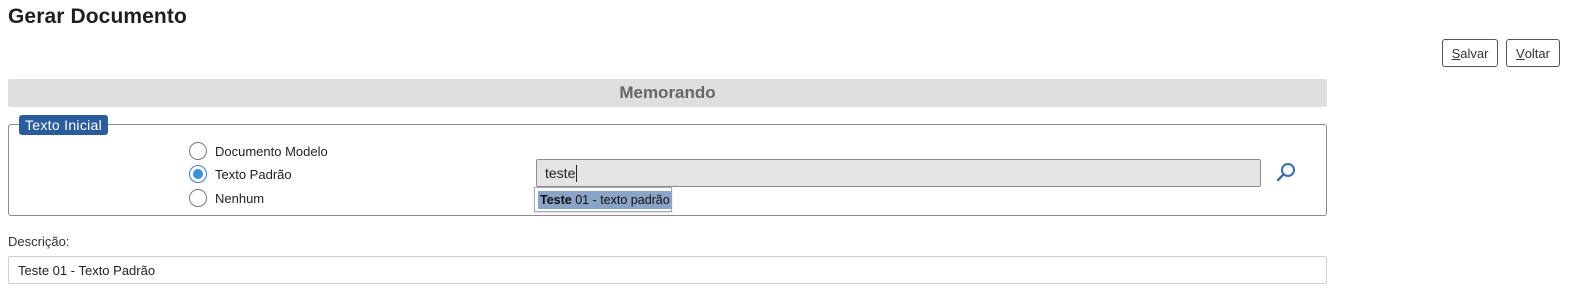 This screenshot has width=1581, height=290. Describe the element at coordinates (198, 174) in the screenshot. I see `radio-checked-icon` at that location.